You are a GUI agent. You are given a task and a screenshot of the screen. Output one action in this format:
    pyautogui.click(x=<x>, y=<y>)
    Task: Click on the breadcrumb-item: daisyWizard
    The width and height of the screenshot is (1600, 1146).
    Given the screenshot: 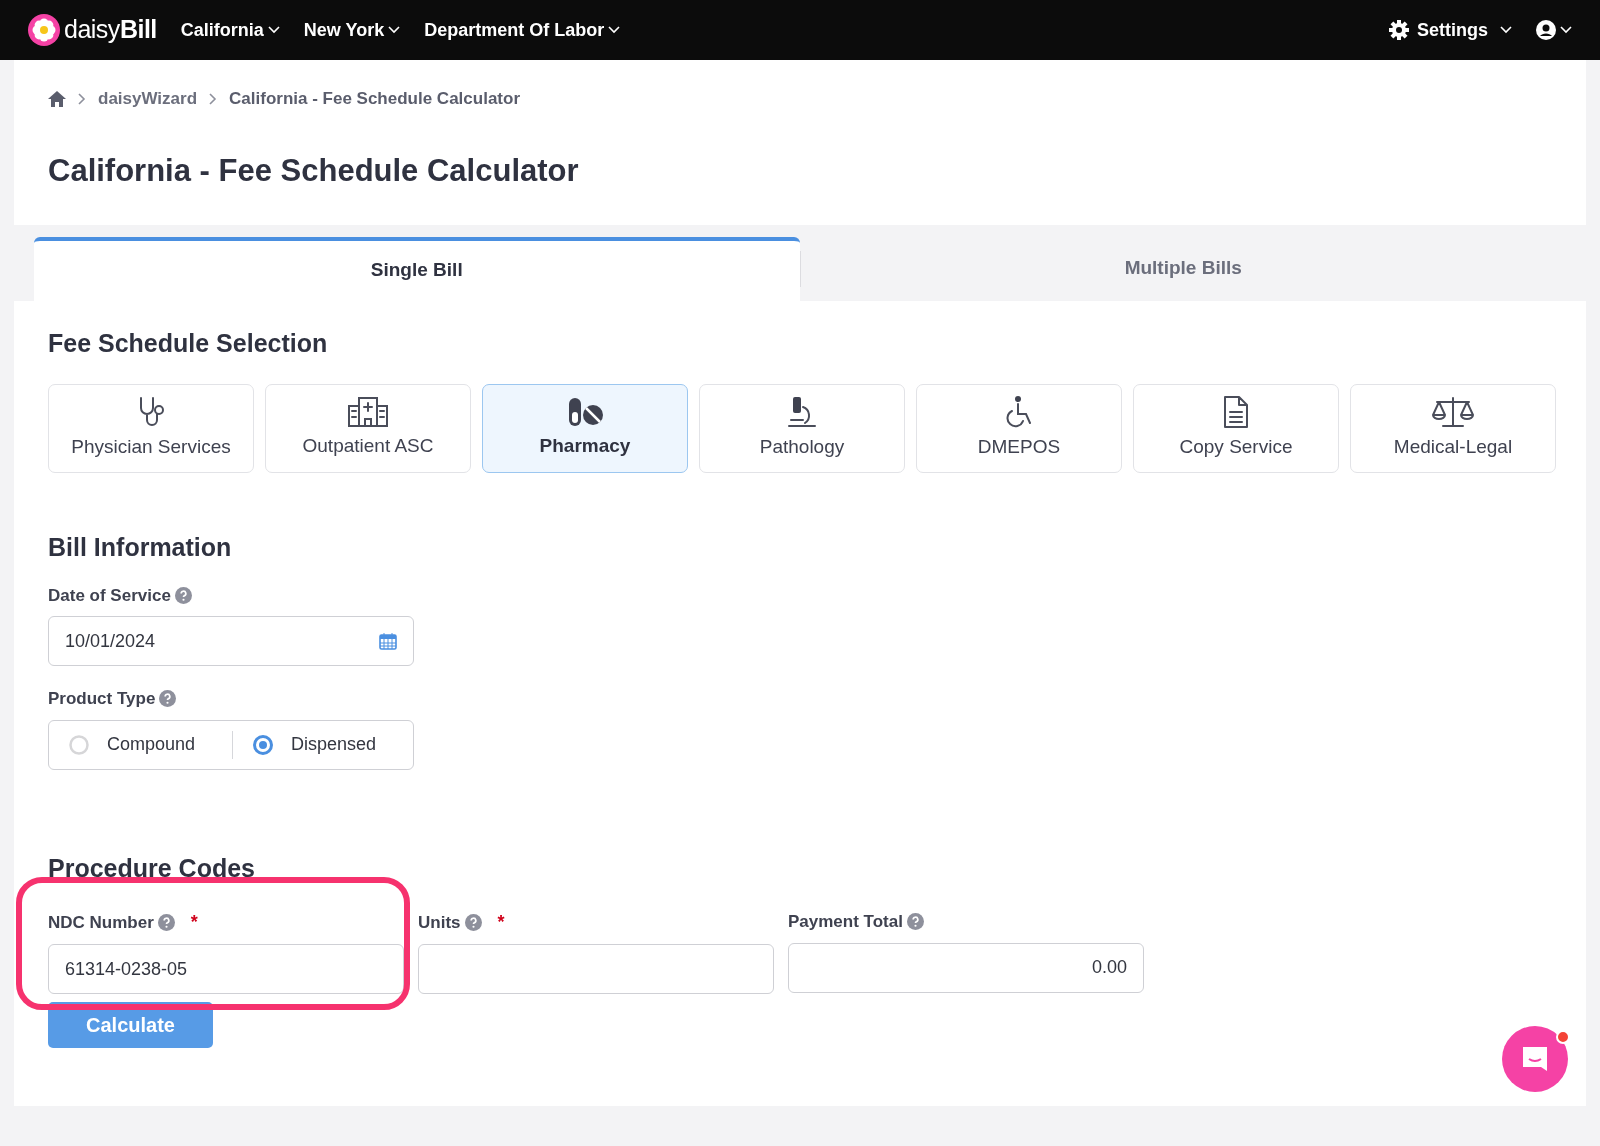 What is the action you would take?
    pyautogui.click(x=148, y=99)
    